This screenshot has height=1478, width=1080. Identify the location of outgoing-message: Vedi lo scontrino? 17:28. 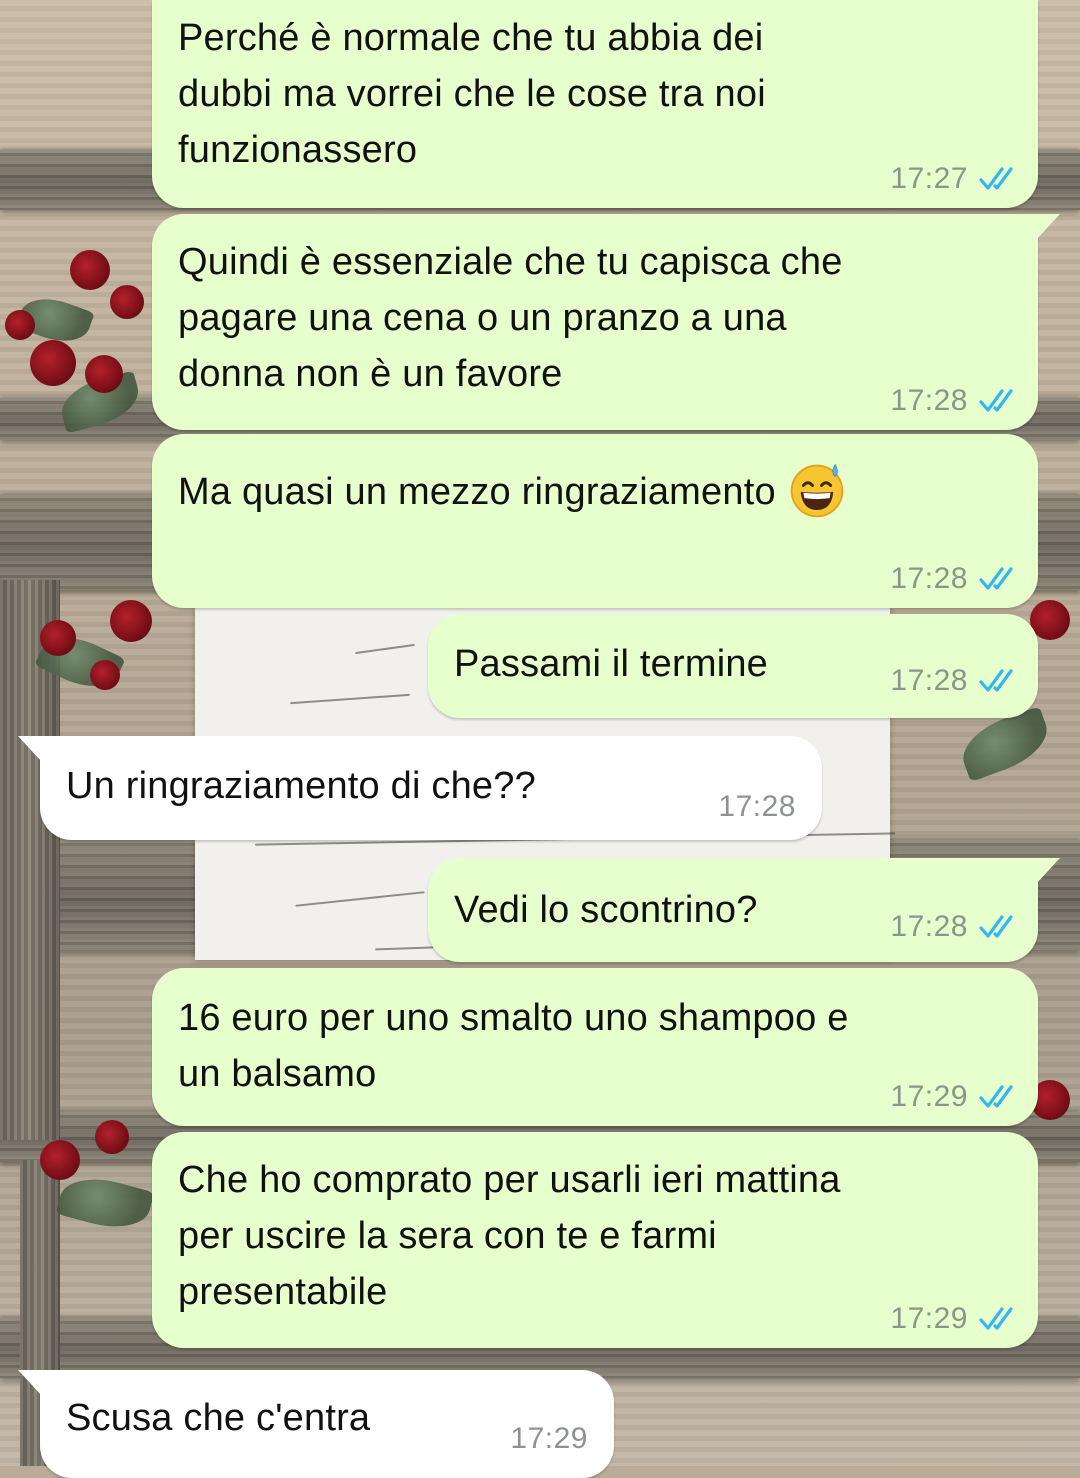
(744, 910).